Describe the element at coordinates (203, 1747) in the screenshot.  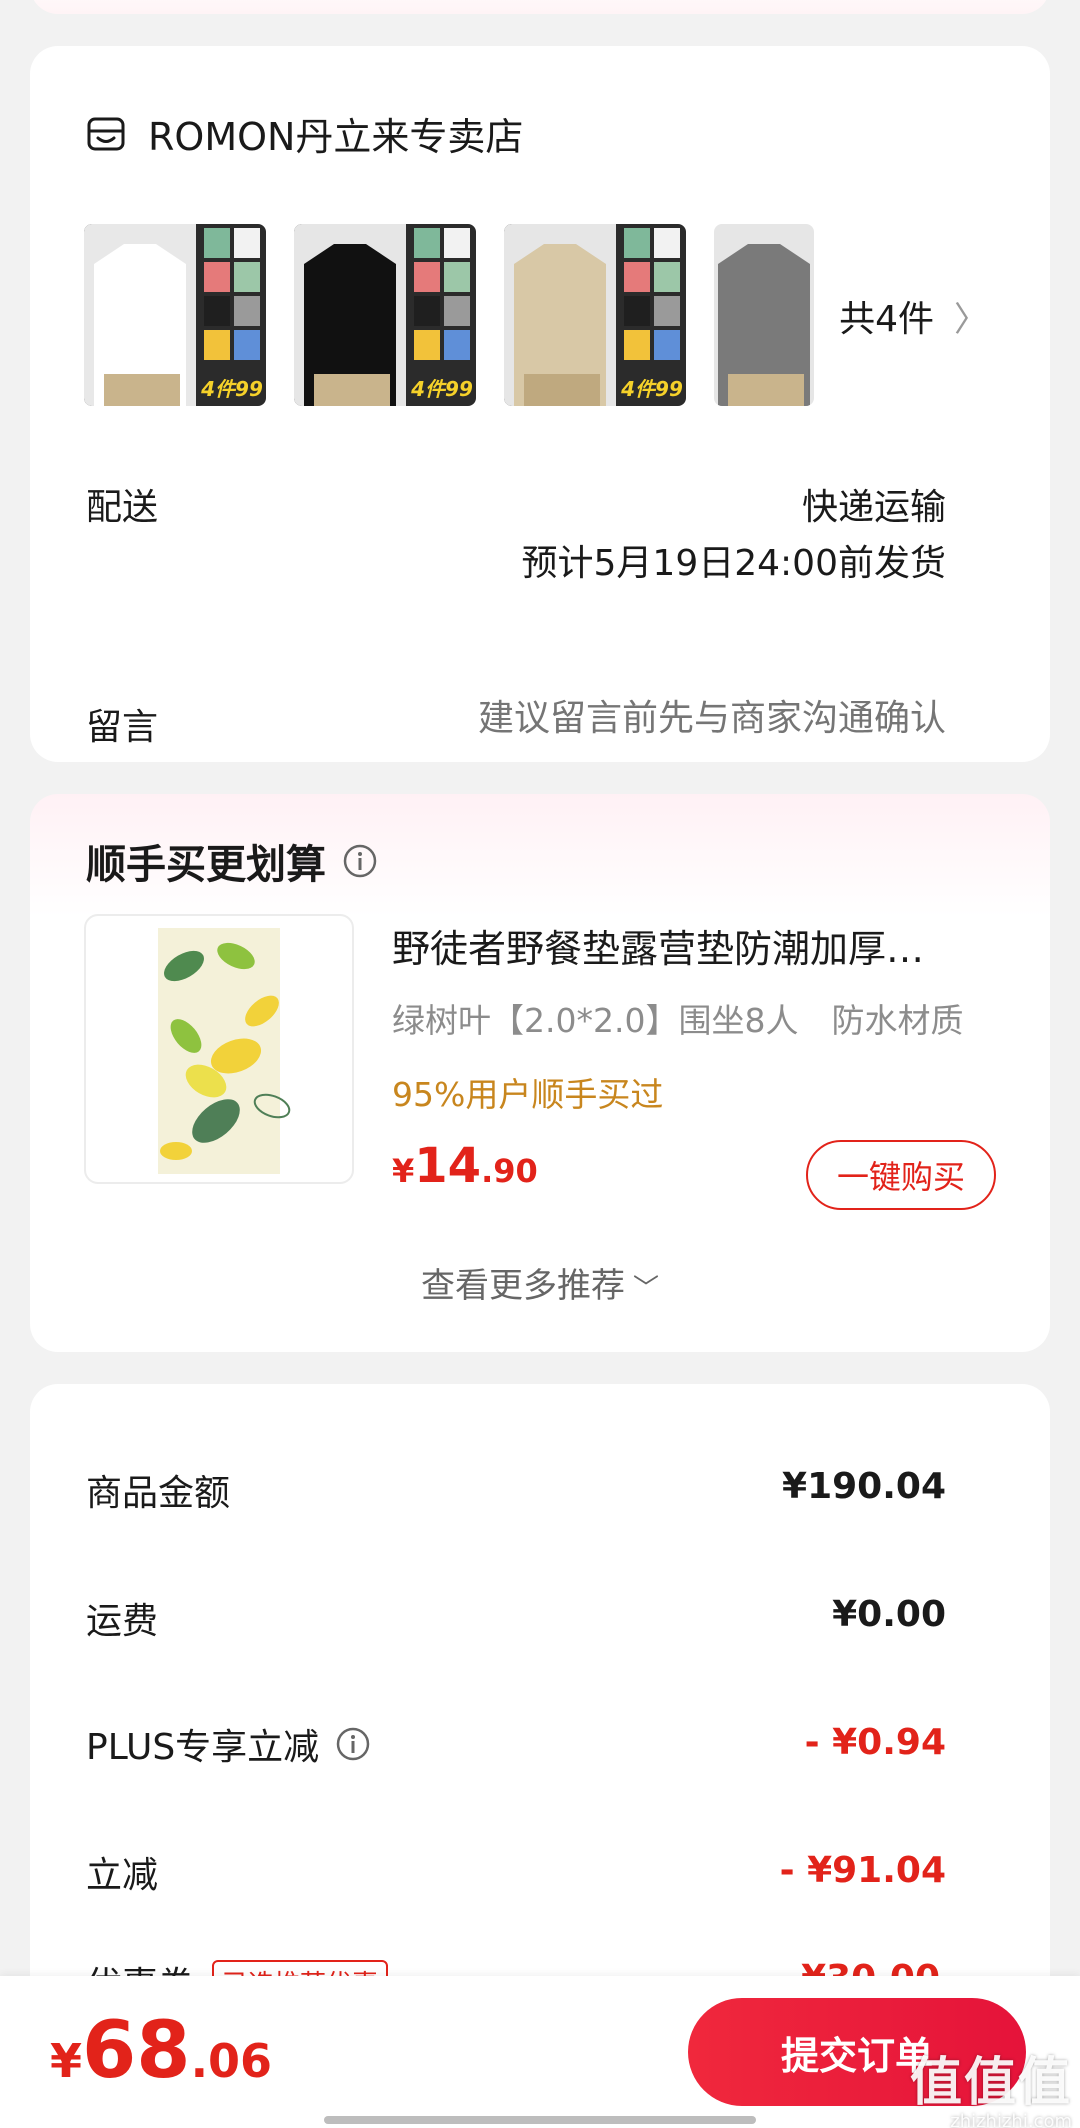
I see `plus-discount-label: PLUS专享立减` at that location.